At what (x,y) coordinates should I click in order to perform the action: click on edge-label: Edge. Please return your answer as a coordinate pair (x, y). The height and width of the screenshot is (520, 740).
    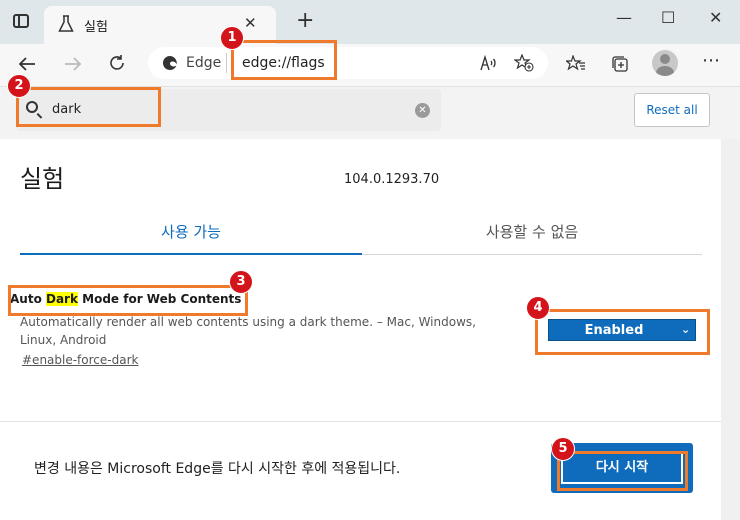
    Looking at the image, I should click on (204, 63).